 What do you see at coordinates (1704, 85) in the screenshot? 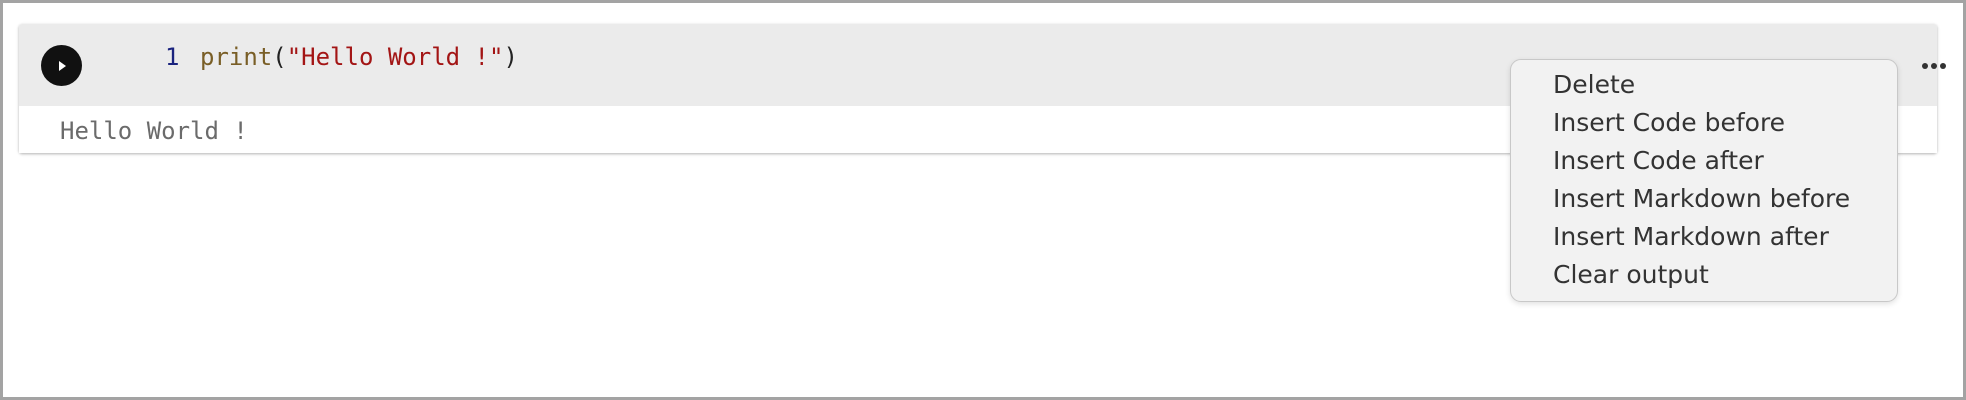
I see `menu-item-delete: Delete` at bounding box center [1704, 85].